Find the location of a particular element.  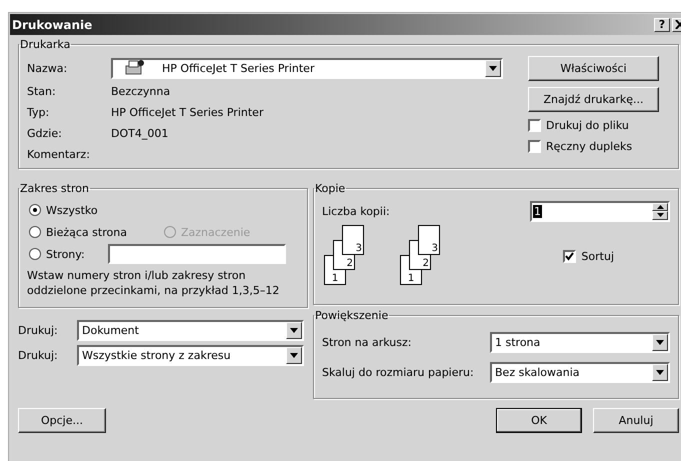

field-label: Gdzie: is located at coordinates (45, 133).